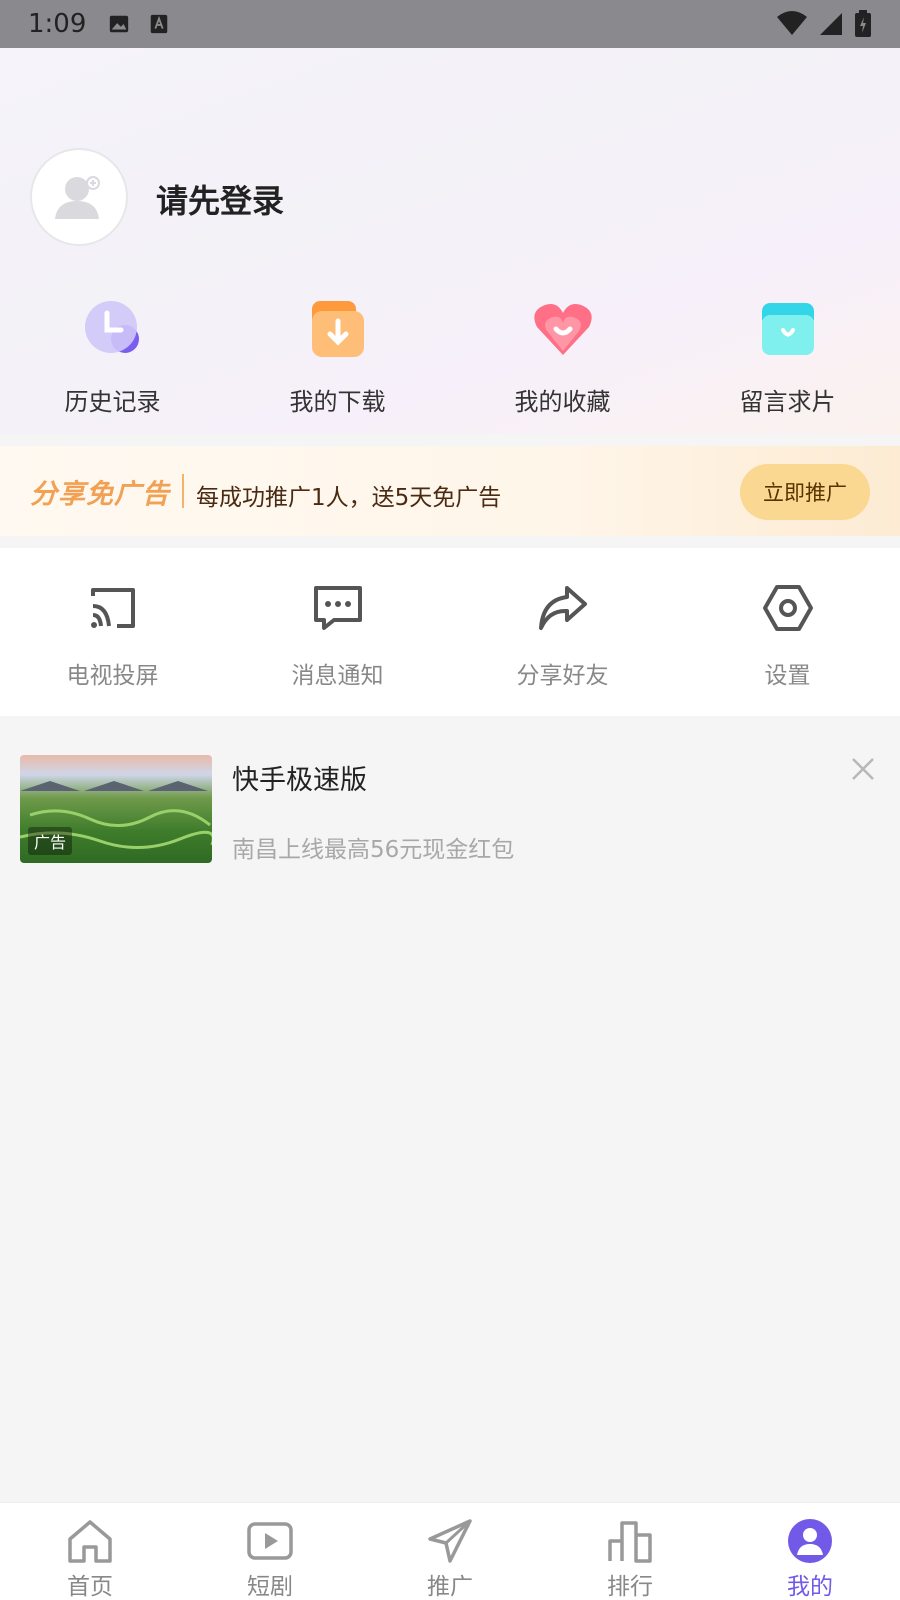 This screenshot has width=900, height=1600. What do you see at coordinates (787, 608) in the screenshot?
I see `settings-icon` at bounding box center [787, 608].